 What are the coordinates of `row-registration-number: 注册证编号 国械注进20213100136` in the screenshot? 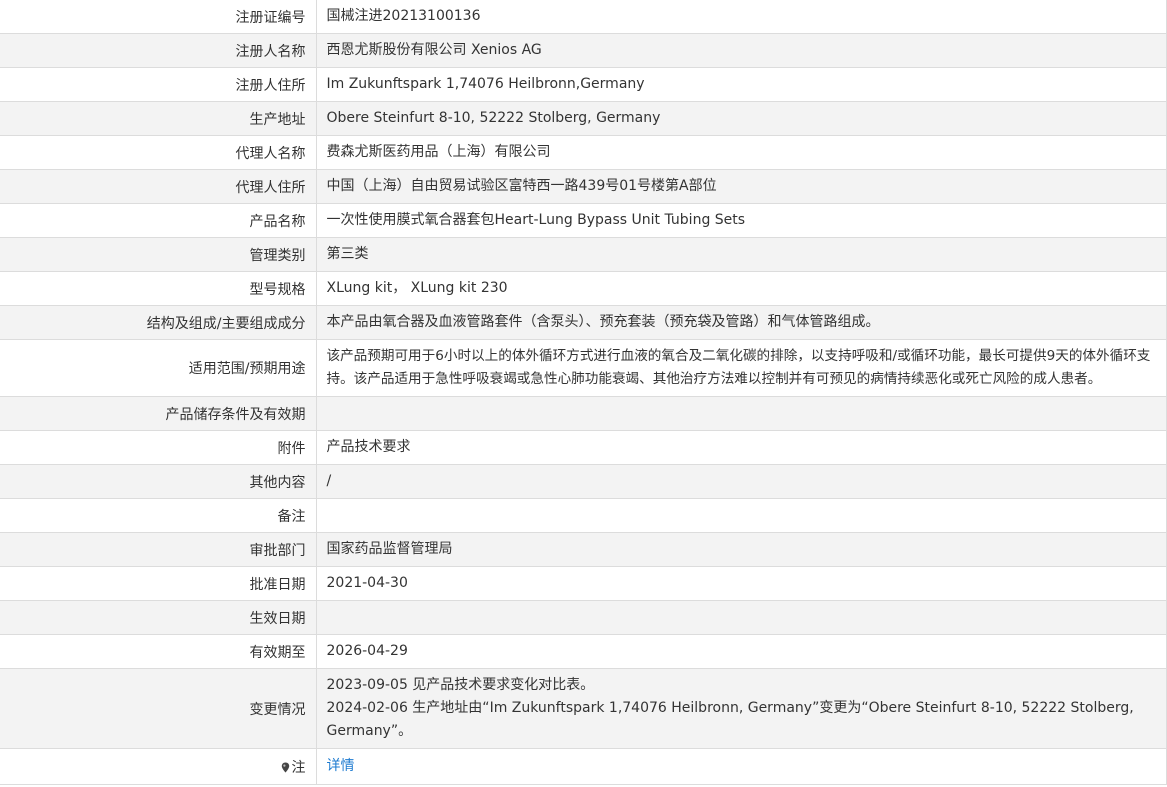 It's located at (583, 17).